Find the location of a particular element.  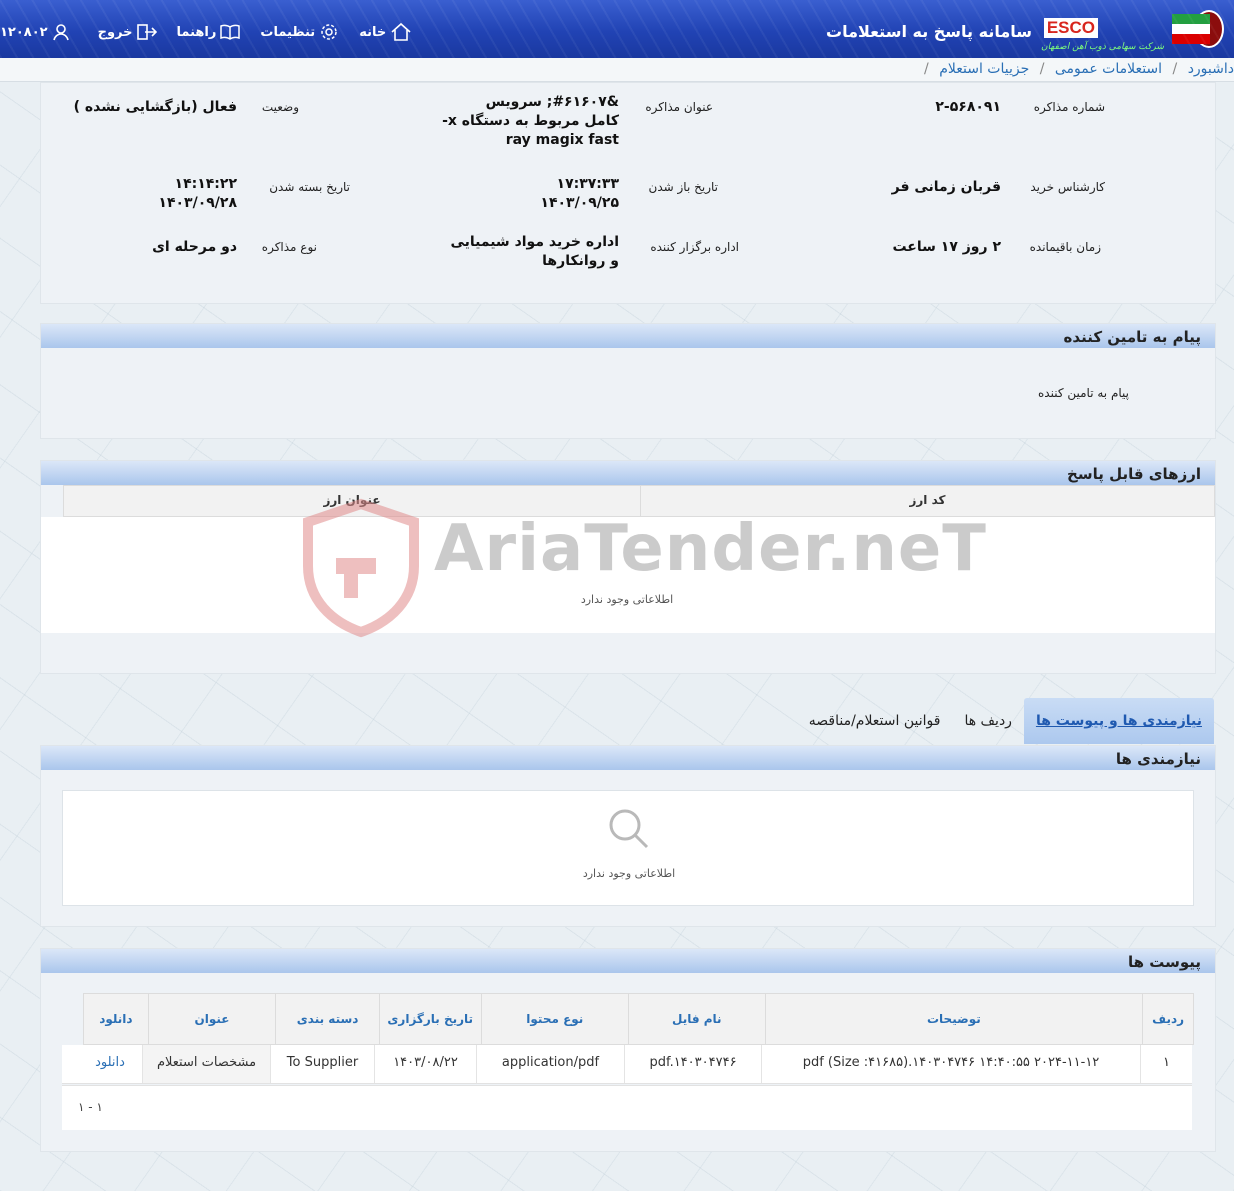

col-currency-code: کد ارز is located at coordinates (927, 501).